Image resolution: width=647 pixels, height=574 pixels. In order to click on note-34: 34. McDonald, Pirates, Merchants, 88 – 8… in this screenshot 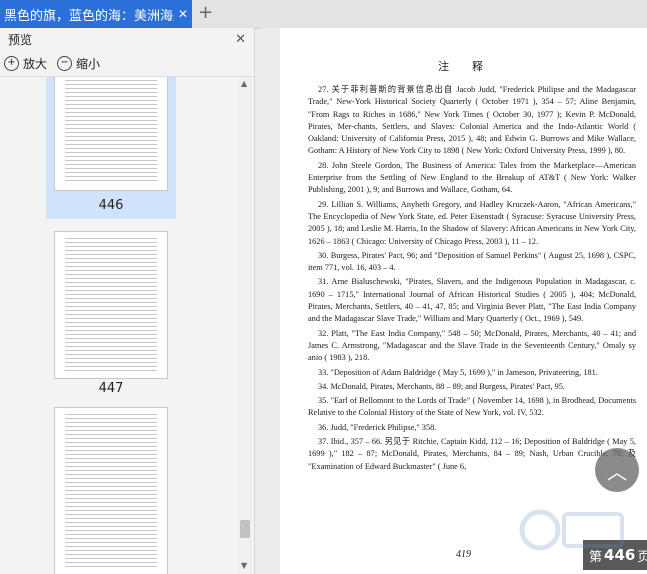, I will do `click(441, 386)`.